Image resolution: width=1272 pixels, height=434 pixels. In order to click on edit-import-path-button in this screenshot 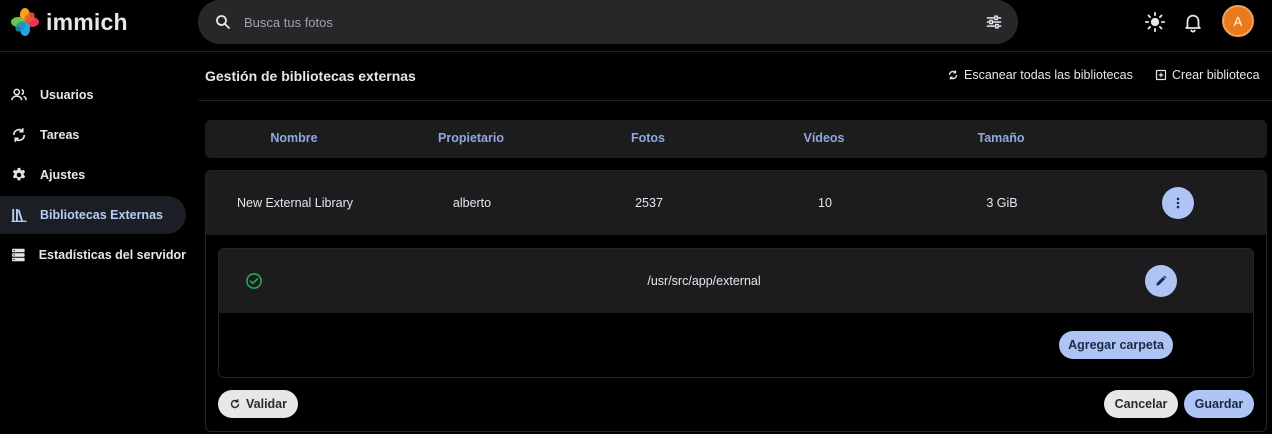, I will do `click(1161, 281)`.